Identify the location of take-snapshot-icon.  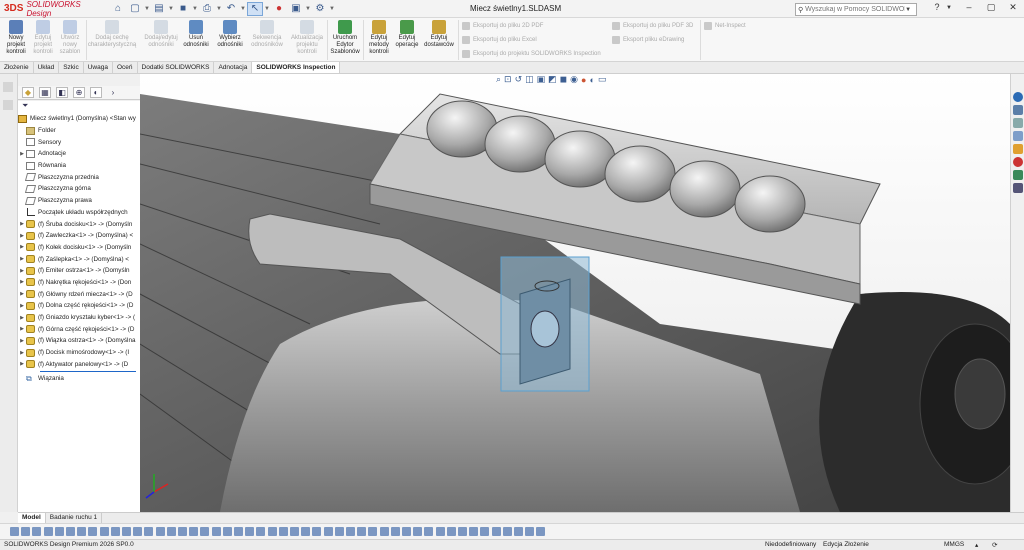
(261, 531).